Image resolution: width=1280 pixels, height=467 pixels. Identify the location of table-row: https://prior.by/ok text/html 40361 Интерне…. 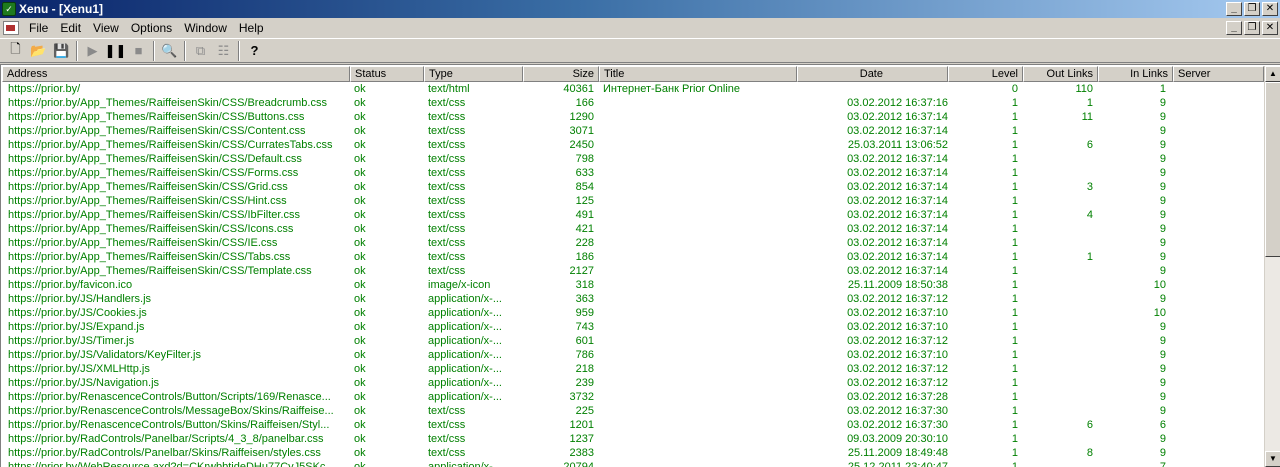
(633, 89).